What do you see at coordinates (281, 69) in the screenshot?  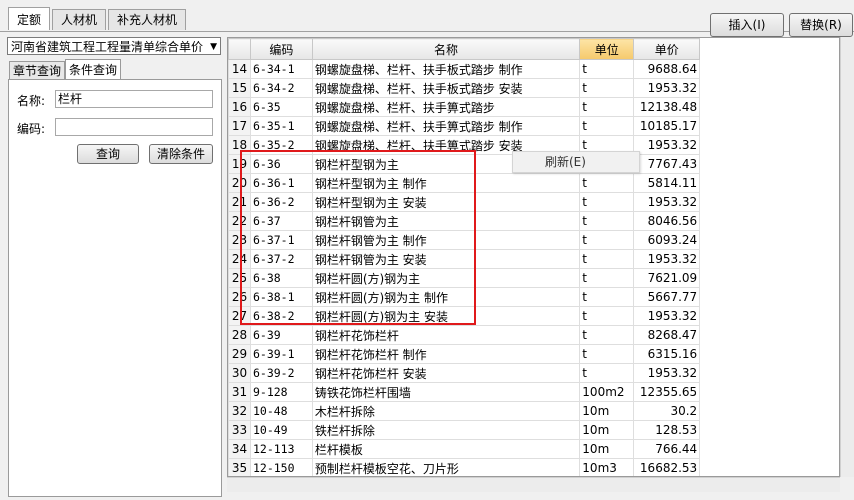 I see `code-cell: 6-34-1` at bounding box center [281, 69].